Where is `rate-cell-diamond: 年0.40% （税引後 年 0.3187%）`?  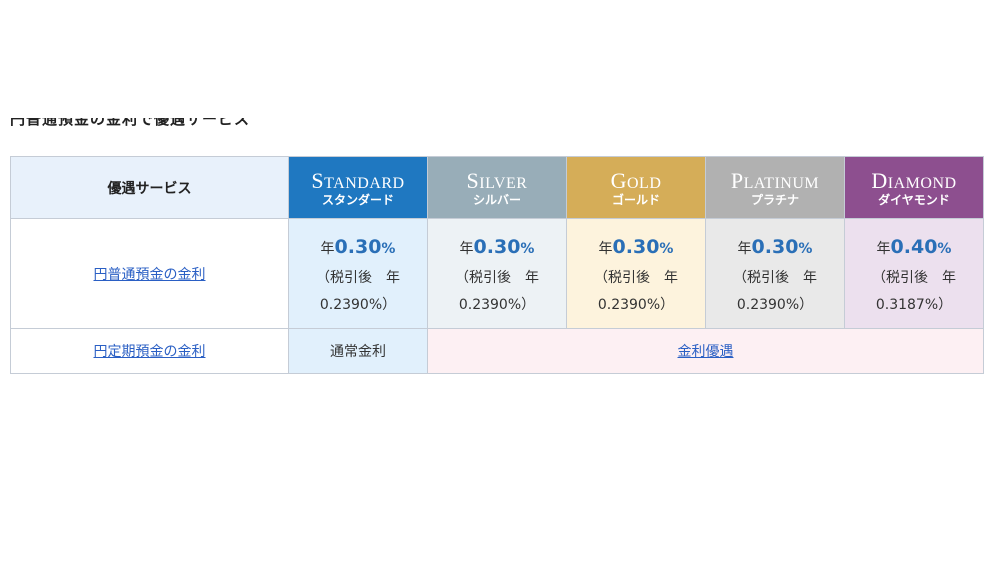
rate-cell-diamond: 年0.40% （税引後 年 0.3187%） is located at coordinates (914, 273).